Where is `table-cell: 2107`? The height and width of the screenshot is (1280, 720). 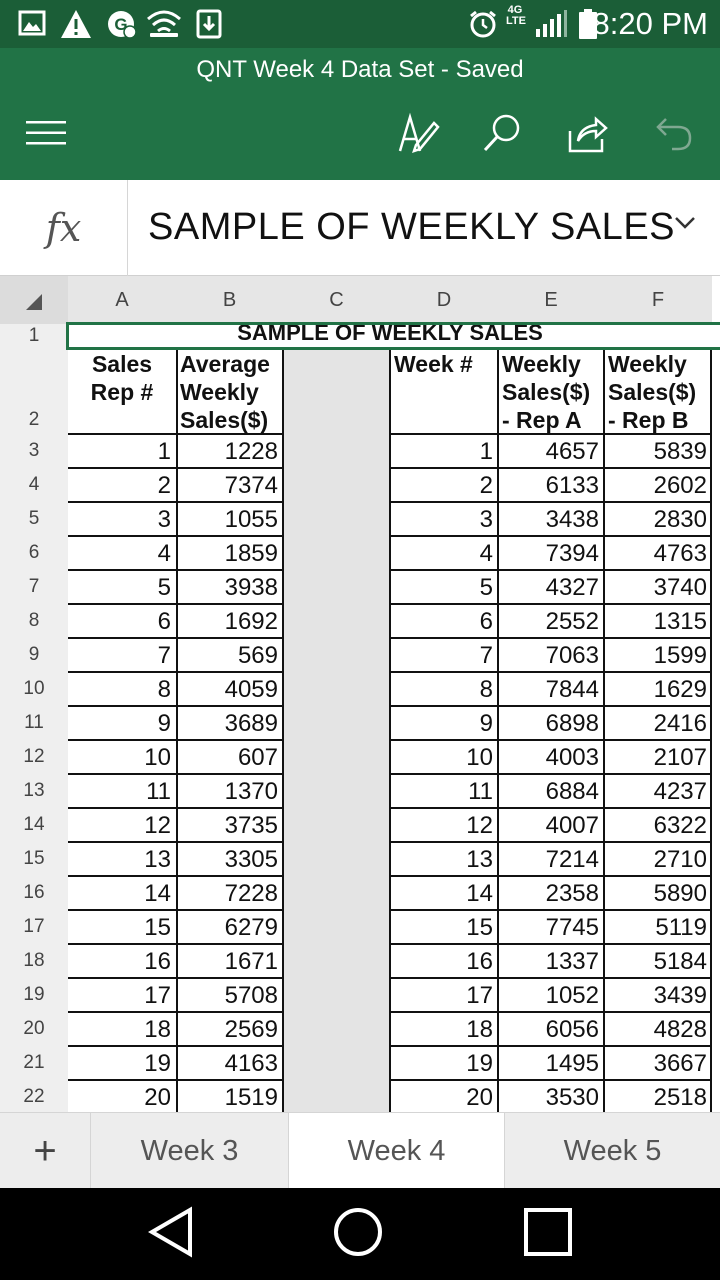 table-cell: 2107 is located at coordinates (658, 757).